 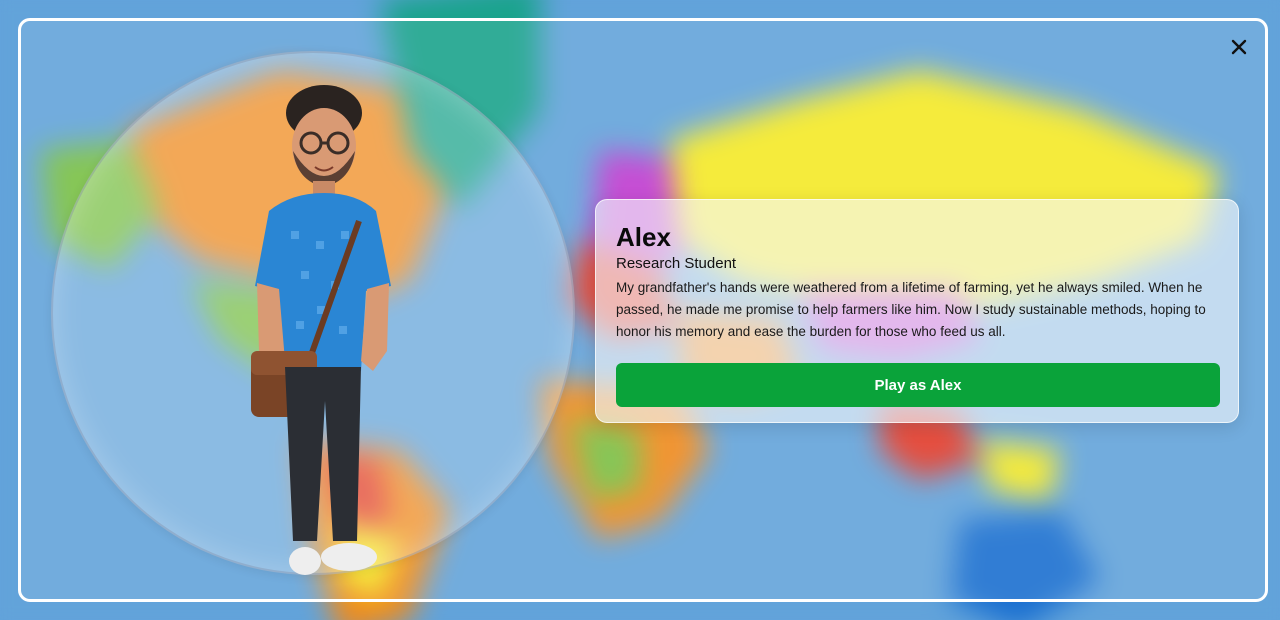 I want to click on close-icon, so click(x=1239, y=47).